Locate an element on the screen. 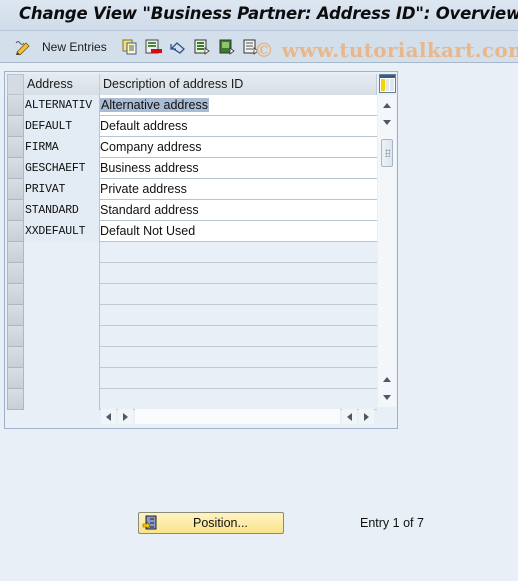 The image size is (518, 581). column-header-description: Description of address ID is located at coordinates (238, 84).